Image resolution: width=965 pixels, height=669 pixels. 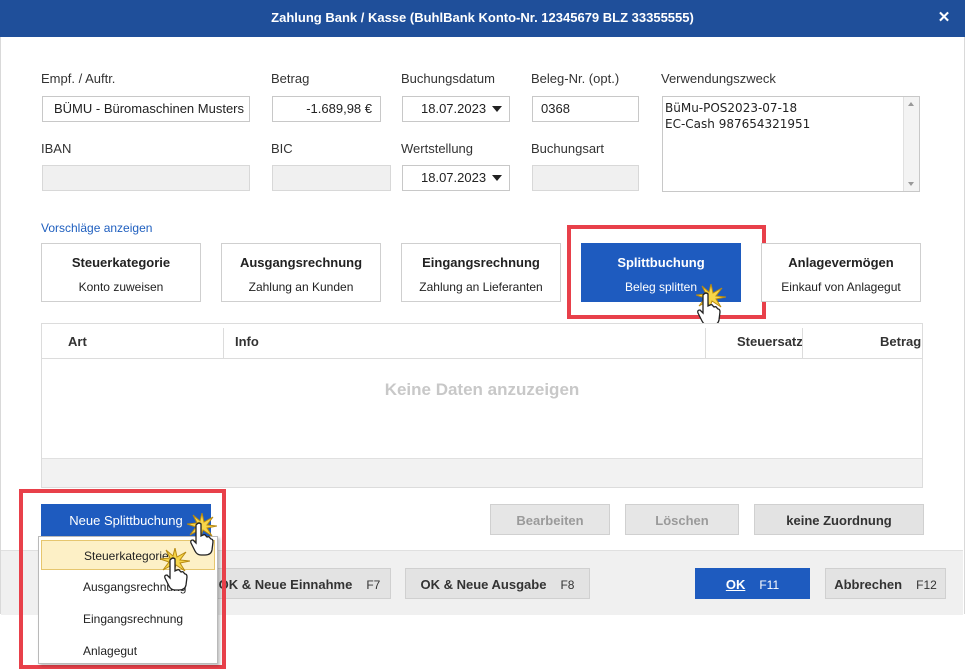 What do you see at coordinates (482, 389) in the screenshot?
I see `empty-message: Keine Daten anzuzeigen` at bounding box center [482, 389].